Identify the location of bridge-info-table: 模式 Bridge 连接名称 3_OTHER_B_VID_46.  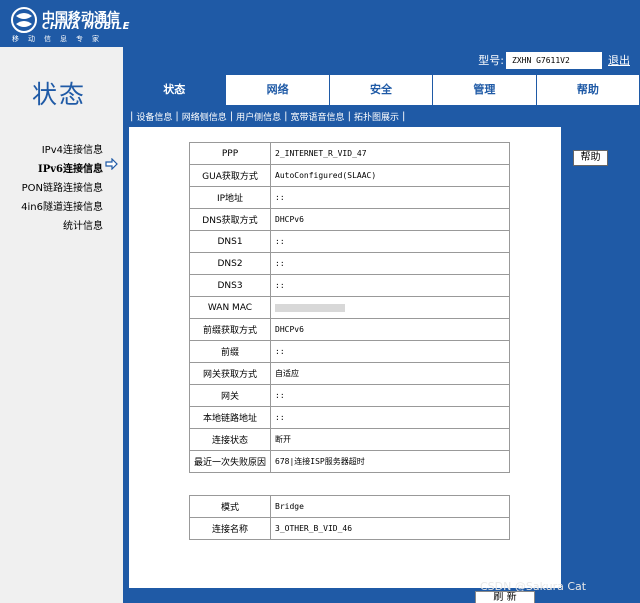
(349, 517).